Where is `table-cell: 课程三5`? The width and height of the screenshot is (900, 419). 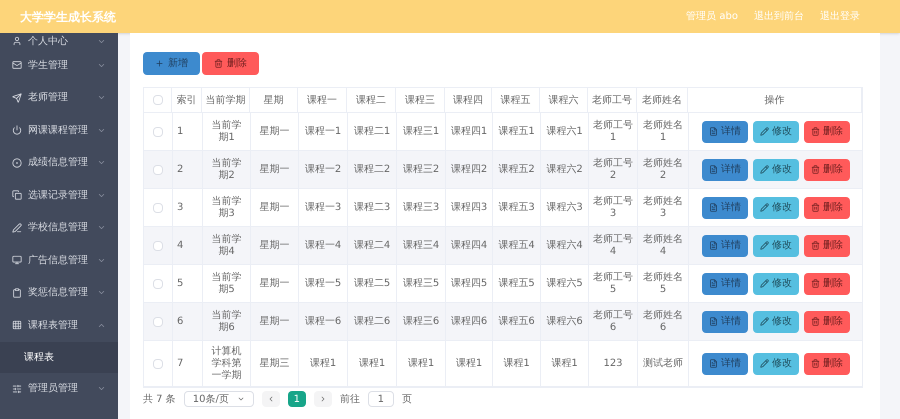 table-cell: 课程三5 is located at coordinates (421, 284).